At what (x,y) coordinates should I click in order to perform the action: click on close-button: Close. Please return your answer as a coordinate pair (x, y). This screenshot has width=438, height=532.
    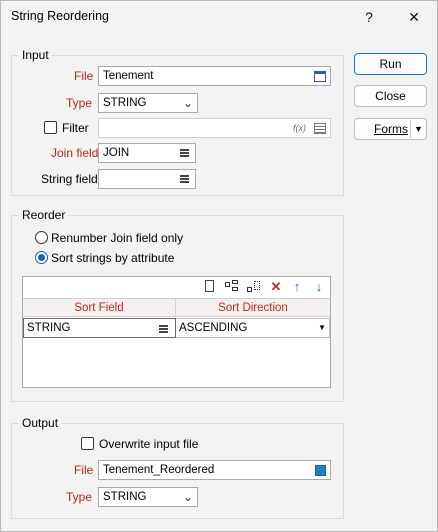
    Looking at the image, I should click on (390, 96).